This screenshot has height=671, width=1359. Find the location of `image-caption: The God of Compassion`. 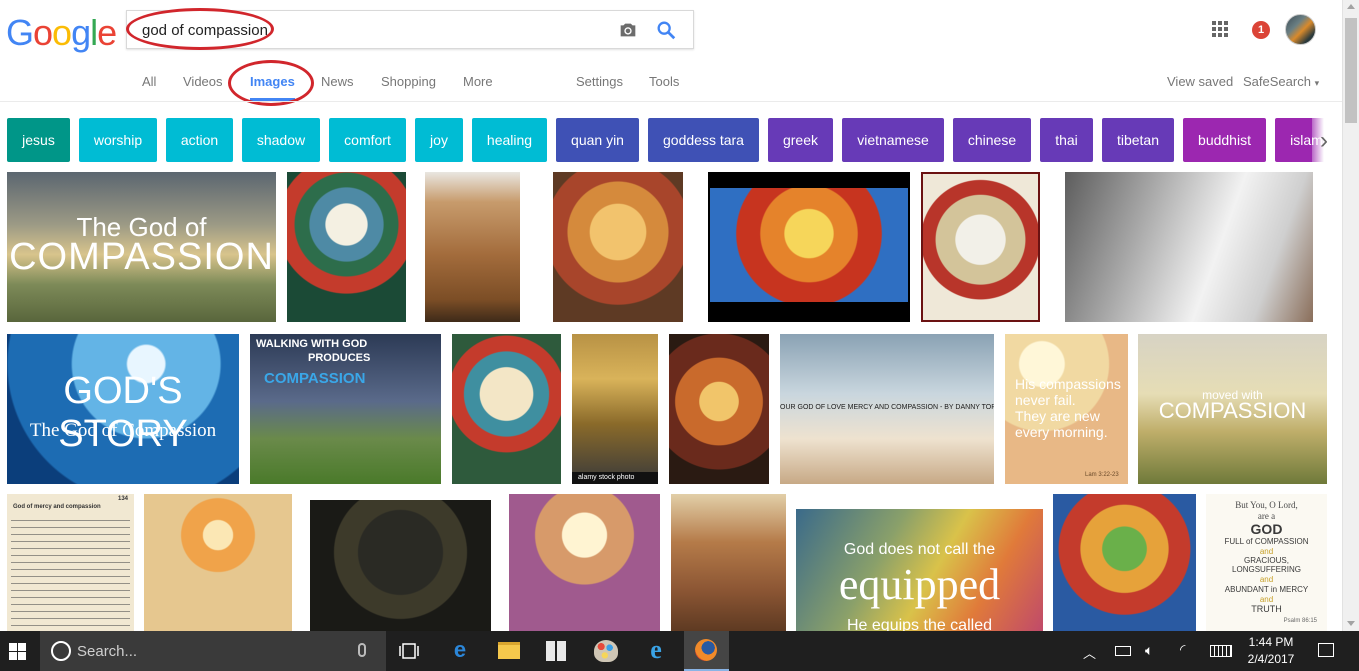

image-caption: The God of Compassion is located at coordinates (123, 430).